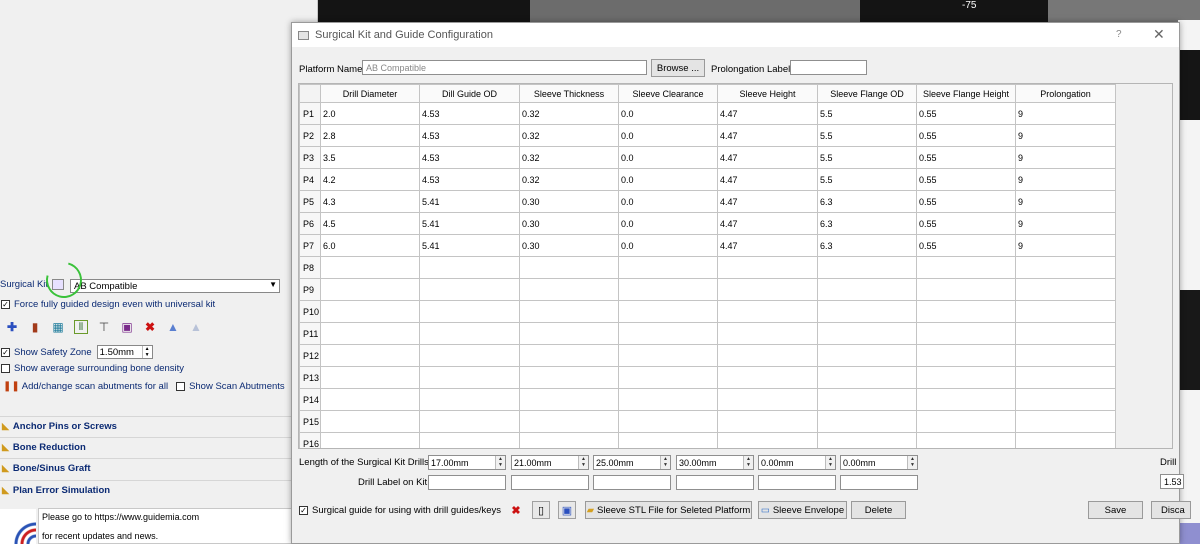 This screenshot has height=544, width=1200. What do you see at coordinates (12, 327) in the screenshot?
I see `add-icon: ✚` at bounding box center [12, 327].